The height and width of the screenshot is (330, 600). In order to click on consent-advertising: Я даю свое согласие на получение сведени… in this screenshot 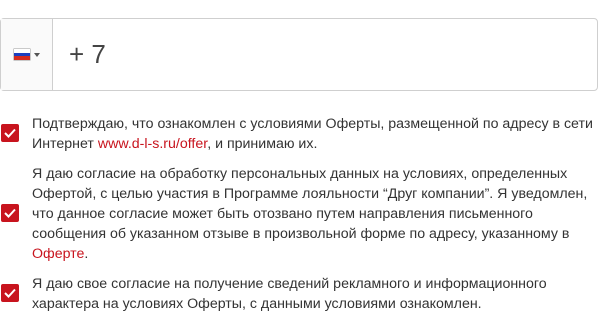, I will do `click(300, 294)`.